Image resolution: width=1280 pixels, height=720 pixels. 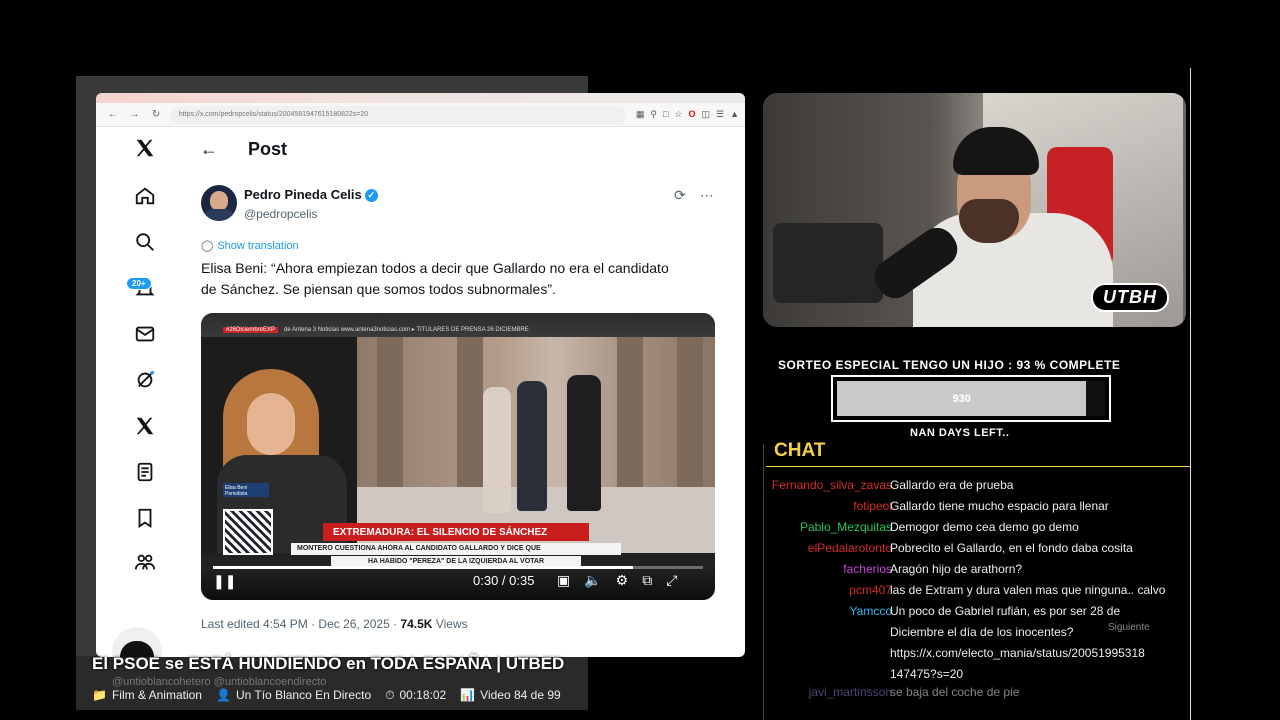 I want to click on zoom-icon: ⚲, so click(x=653, y=114).